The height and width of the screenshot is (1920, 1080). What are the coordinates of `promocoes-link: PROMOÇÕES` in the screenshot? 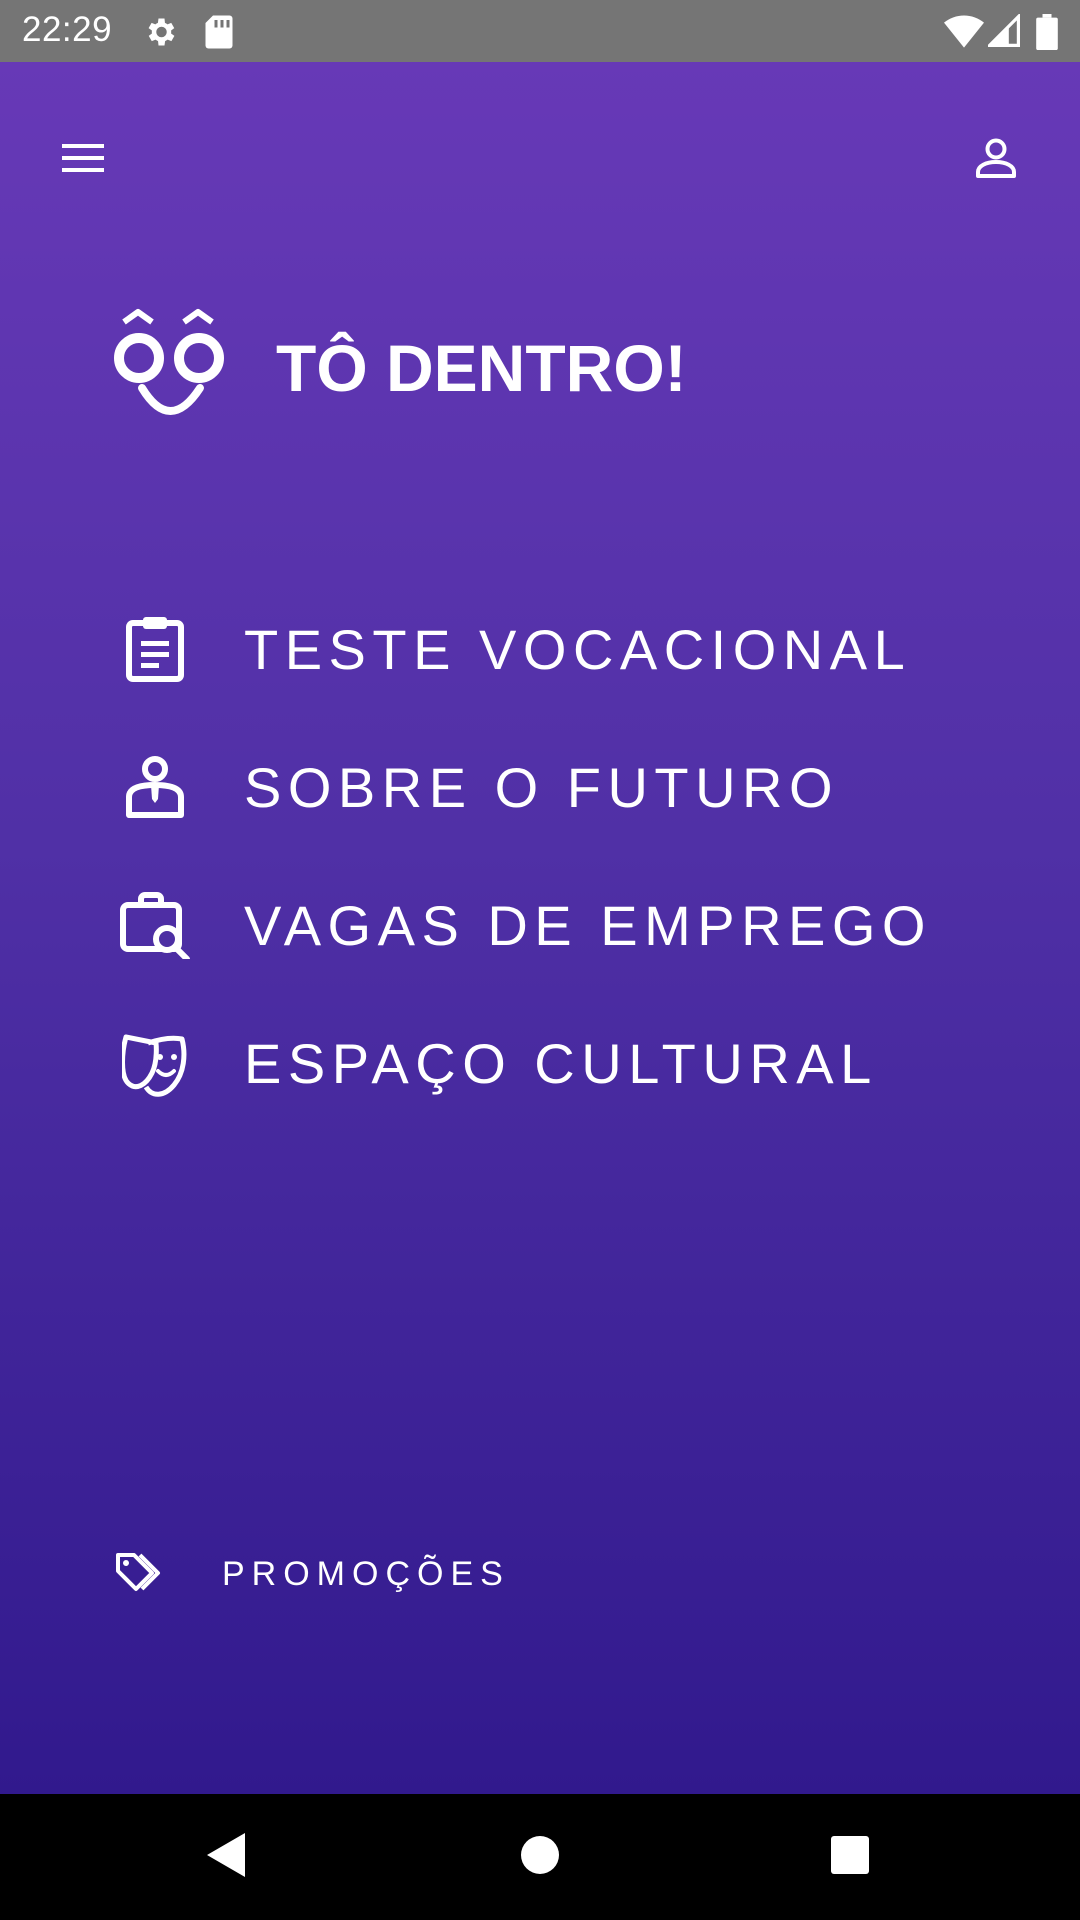 It's located at (312, 1574).